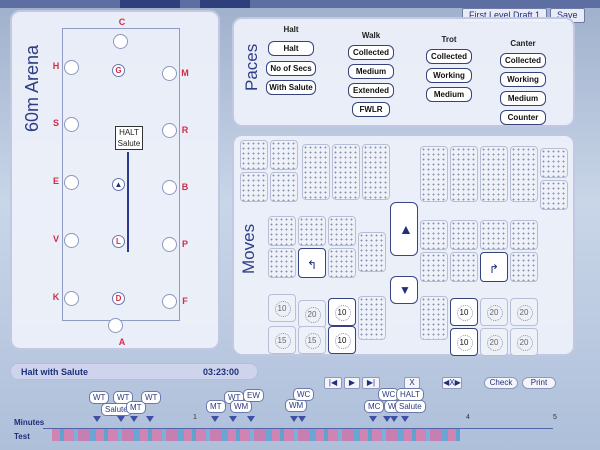 This screenshot has height=450, width=600. What do you see at coordinates (333, 383) in the screenshot?
I see `skip-back-button: |◀` at bounding box center [333, 383].